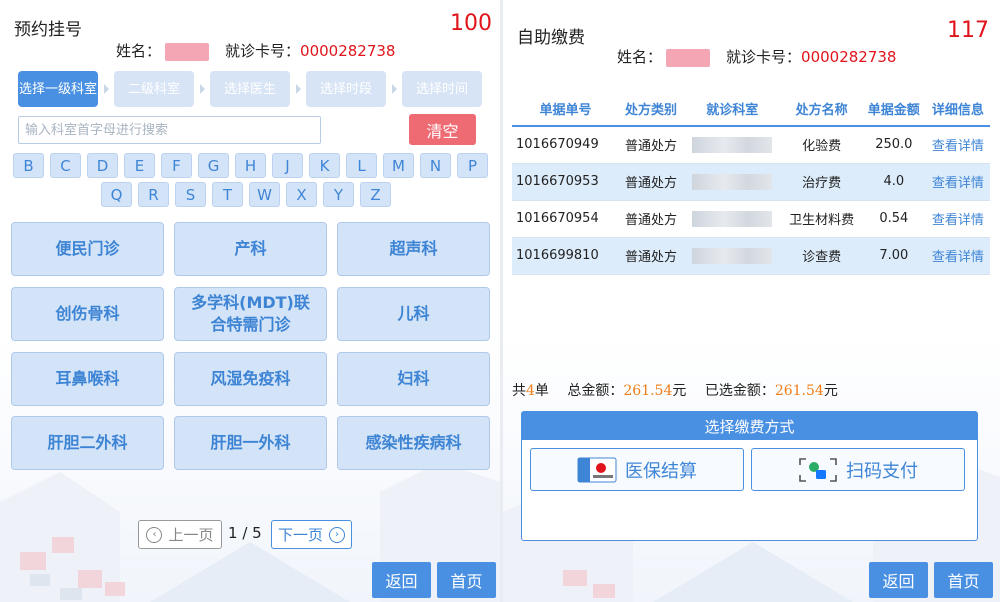  I want to click on letter-key-b: B, so click(28, 165).